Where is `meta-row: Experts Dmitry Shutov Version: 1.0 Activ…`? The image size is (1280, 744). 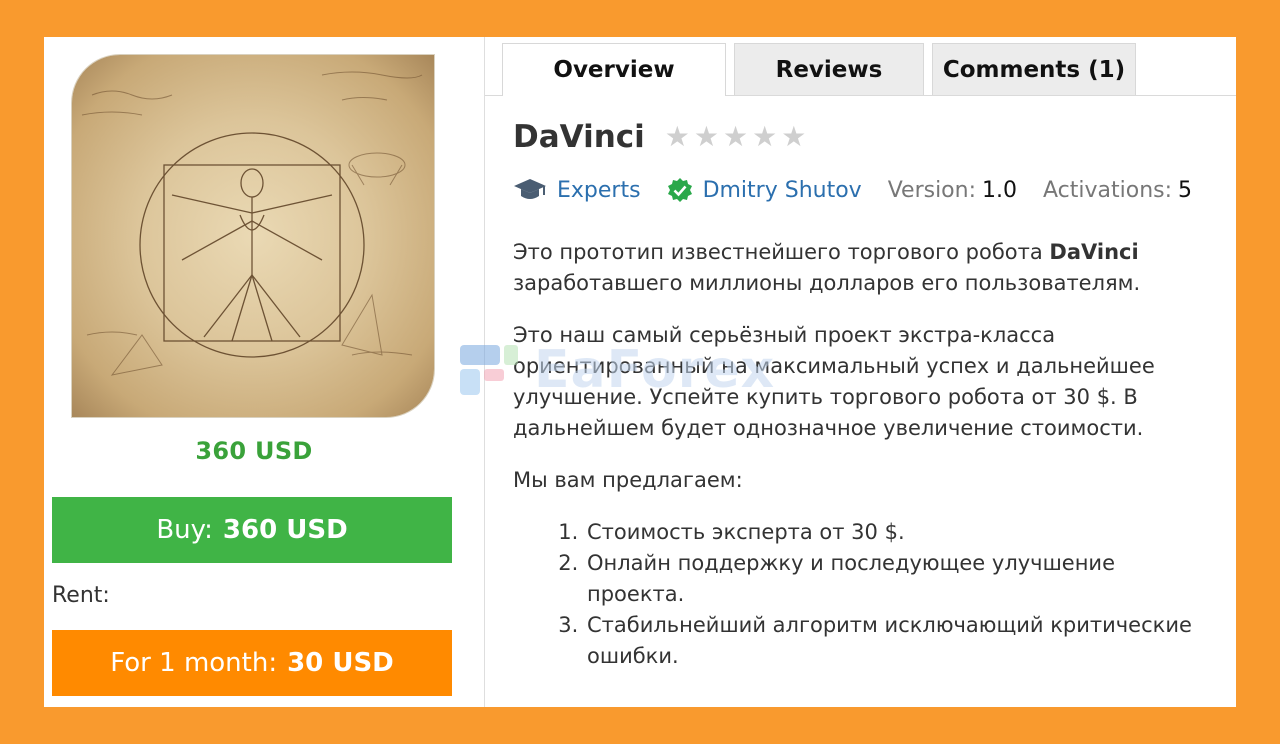
meta-row: Experts Dmitry Shutov Version: 1.0 Activ… is located at coordinates (852, 190).